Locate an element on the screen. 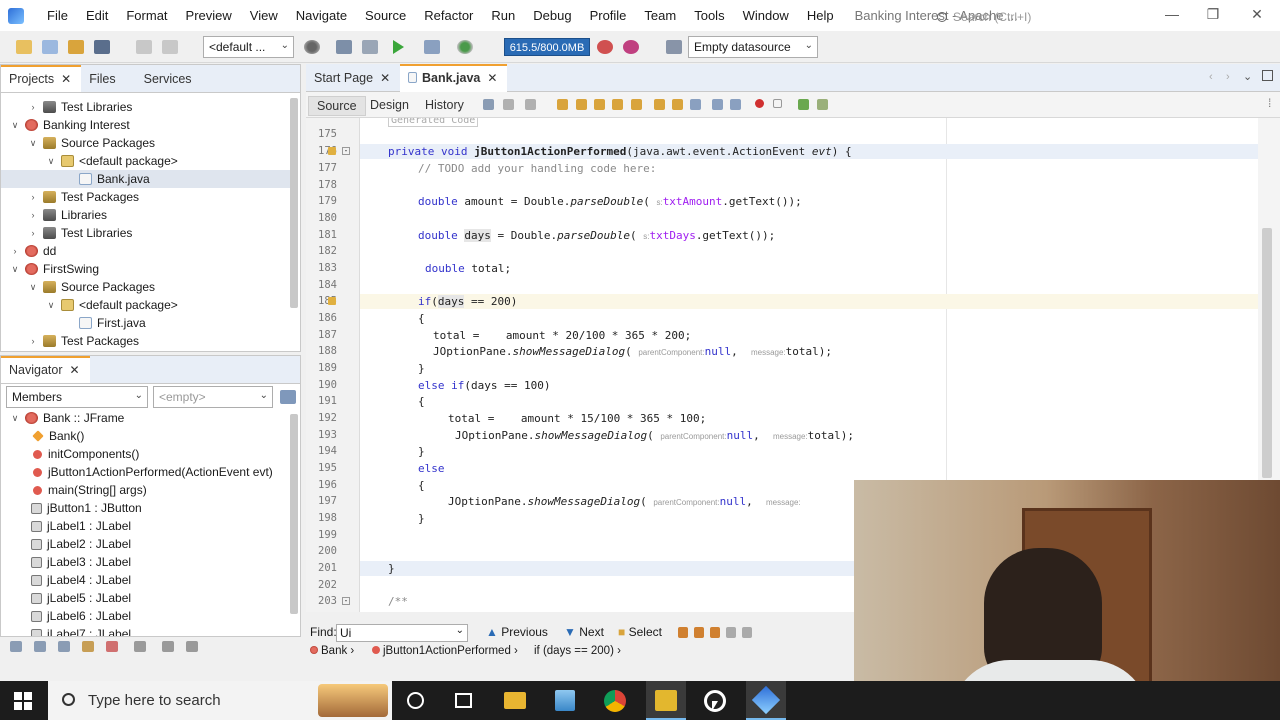  heap-icon is located at coordinates (631, 47).